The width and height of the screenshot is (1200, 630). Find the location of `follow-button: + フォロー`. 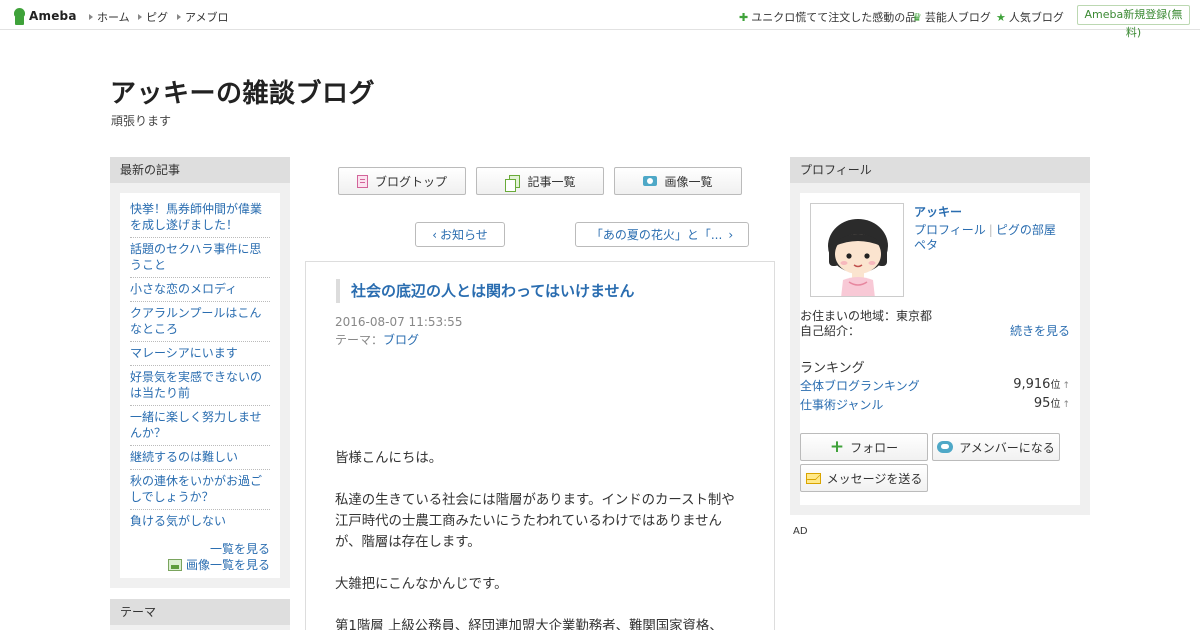

follow-button: + フォロー is located at coordinates (864, 447).